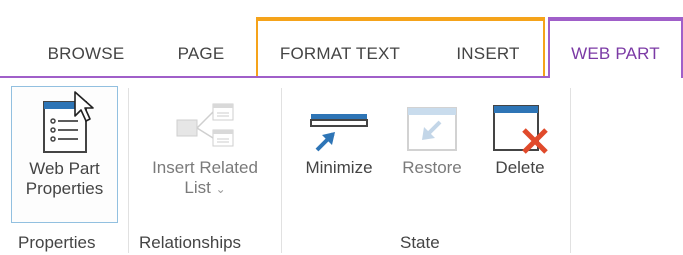 The image size is (683, 255). Describe the element at coordinates (86, 54) in the screenshot. I see `tab-browse: BROWSE` at that location.